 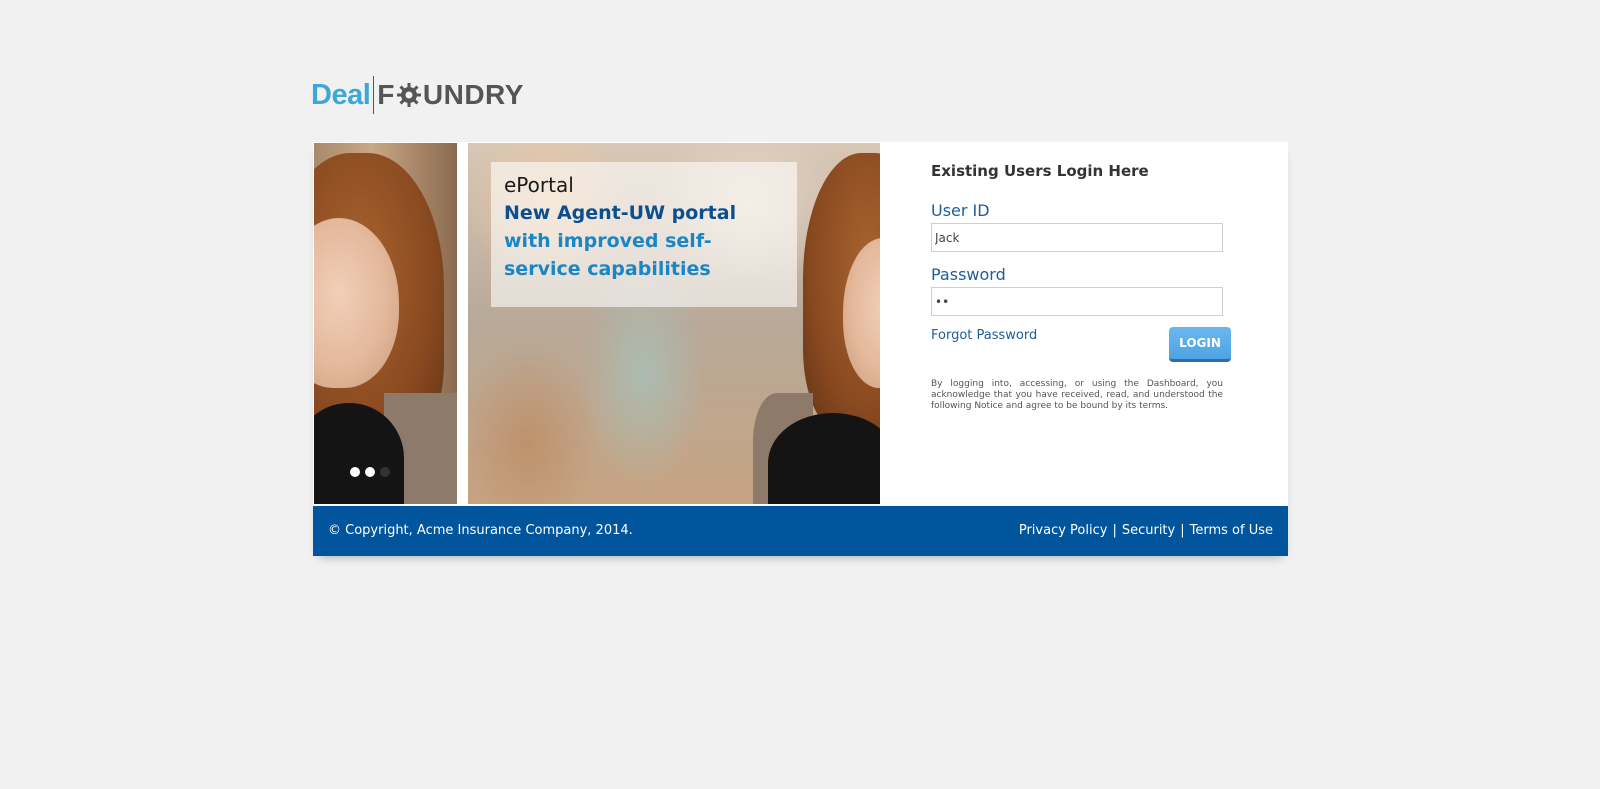 What do you see at coordinates (1077, 237) in the screenshot?
I see `user-id-input` at bounding box center [1077, 237].